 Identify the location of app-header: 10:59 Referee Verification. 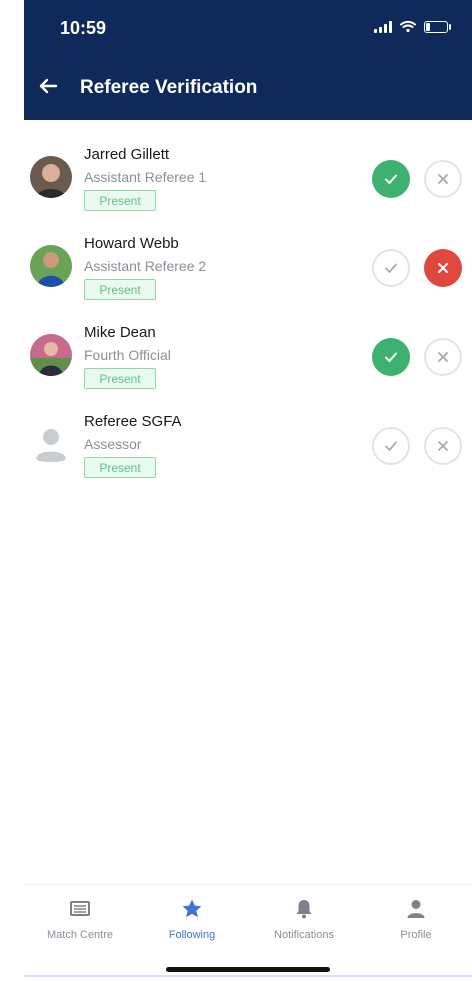
(248, 60).